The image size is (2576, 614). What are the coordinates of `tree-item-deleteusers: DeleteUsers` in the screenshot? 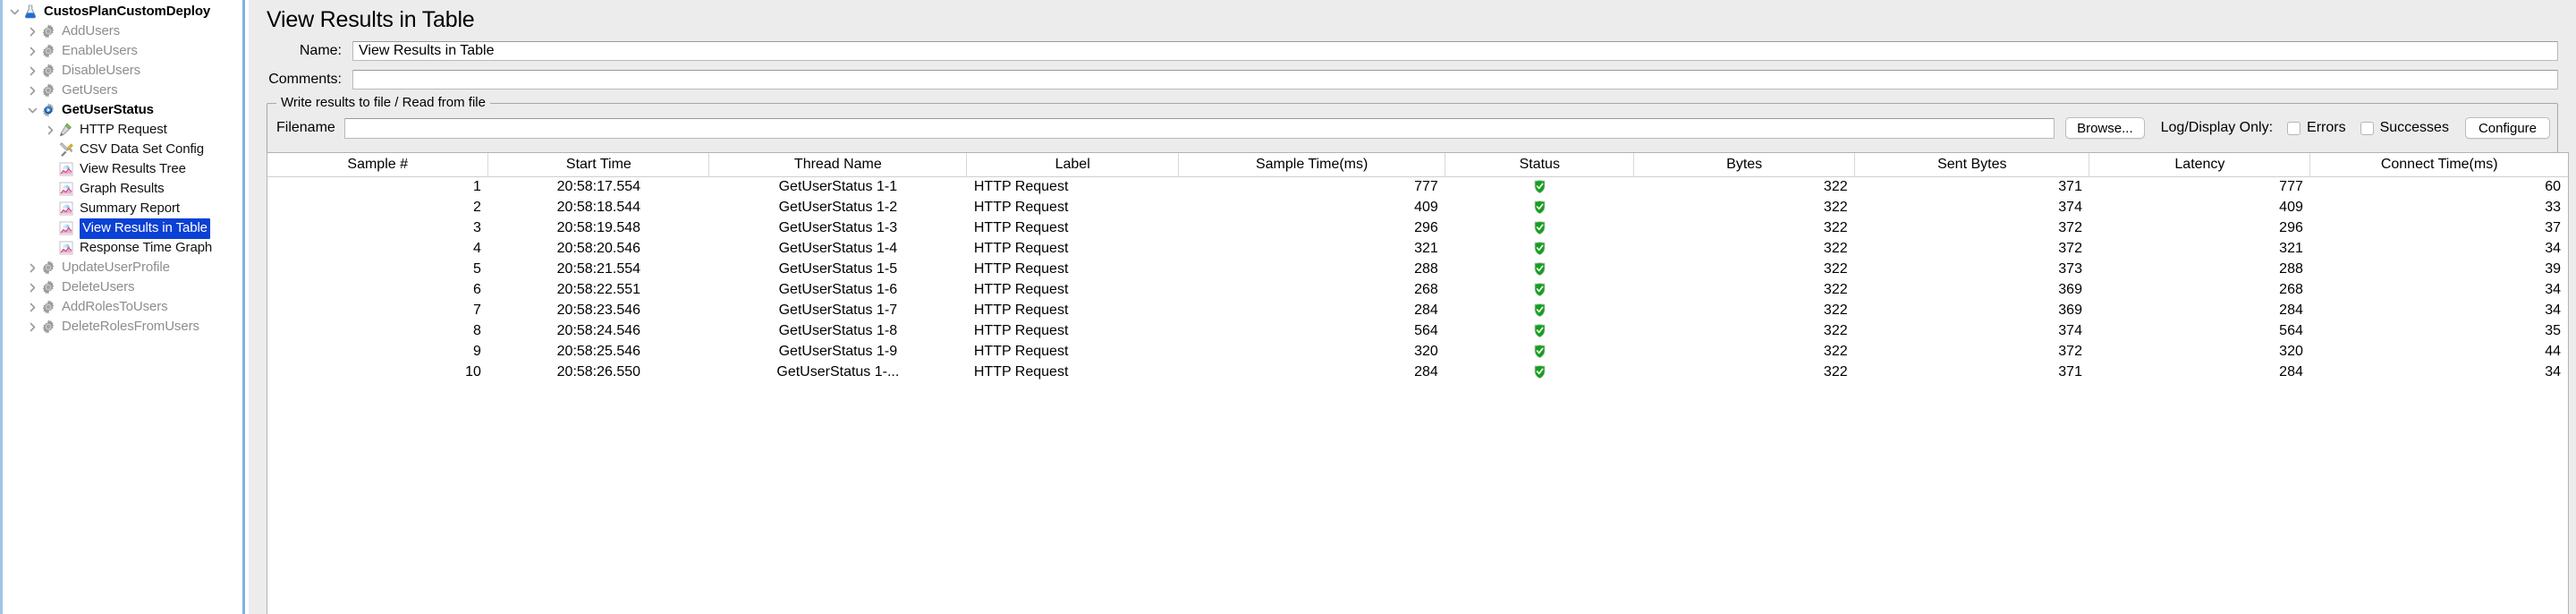 It's located at (121, 287).